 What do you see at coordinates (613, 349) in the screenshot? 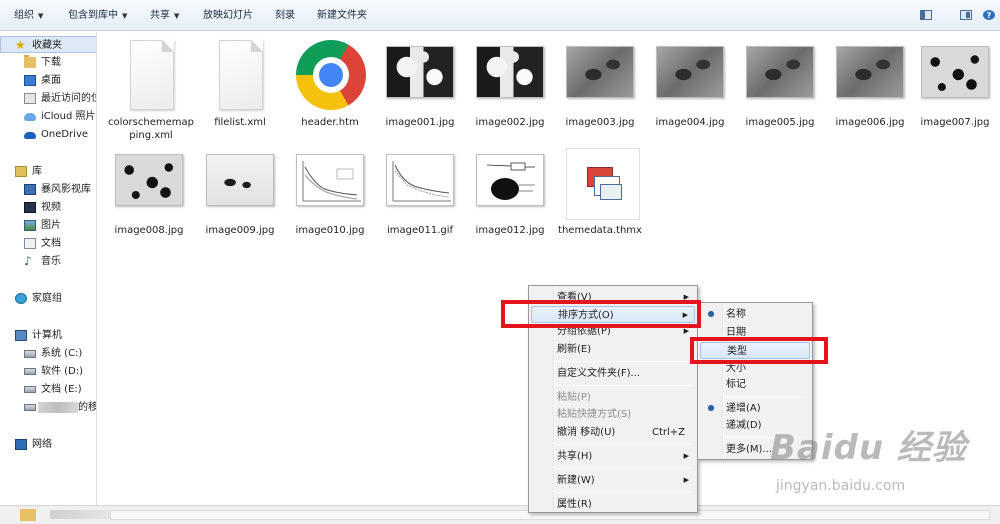
I see `menu-item-refresh: 刷新(E)` at bounding box center [613, 349].